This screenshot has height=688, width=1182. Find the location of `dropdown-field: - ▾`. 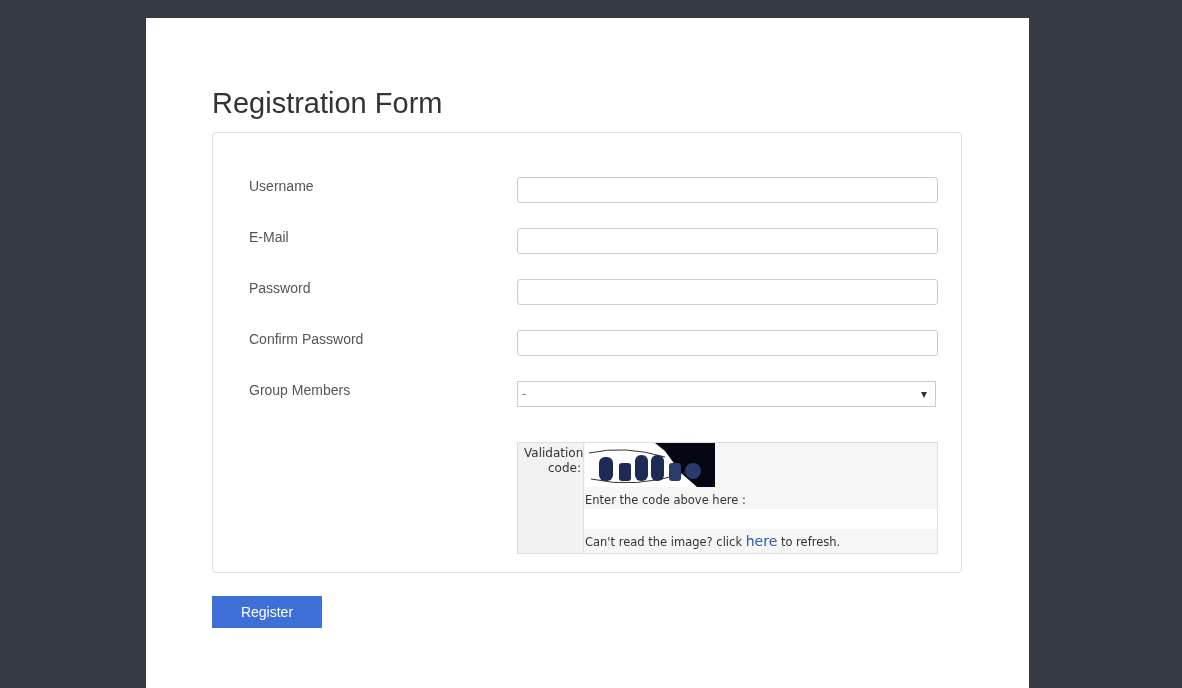

dropdown-field: - ▾ is located at coordinates (726, 394).